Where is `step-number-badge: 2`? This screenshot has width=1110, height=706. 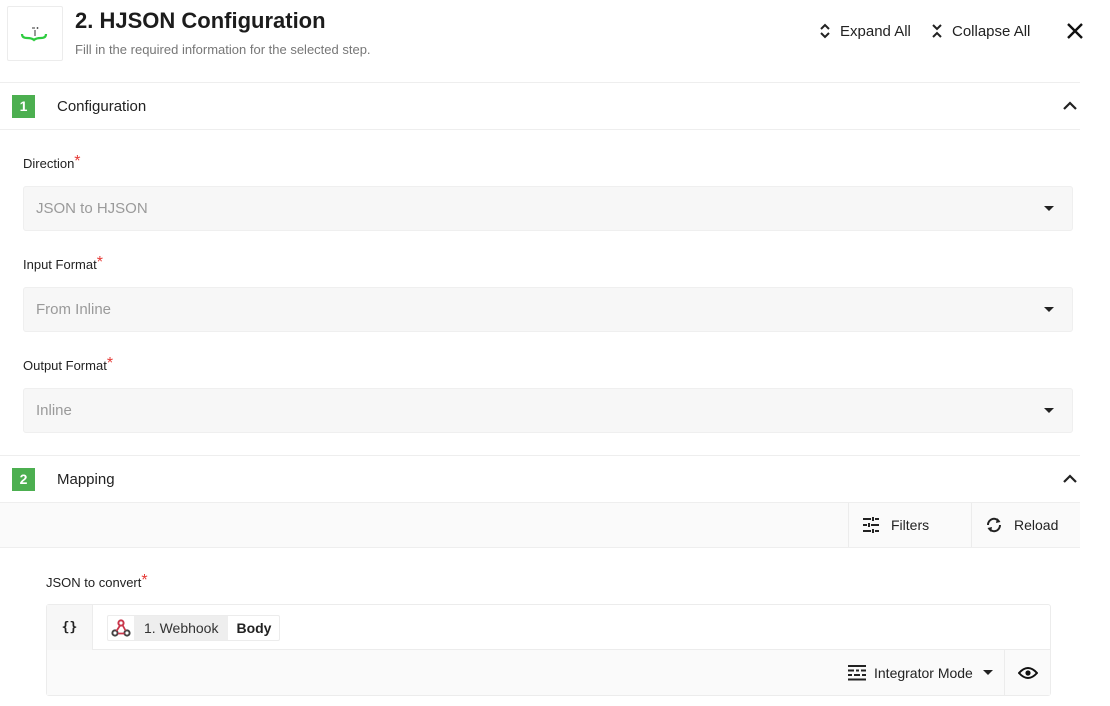
step-number-badge: 2 is located at coordinates (23, 479).